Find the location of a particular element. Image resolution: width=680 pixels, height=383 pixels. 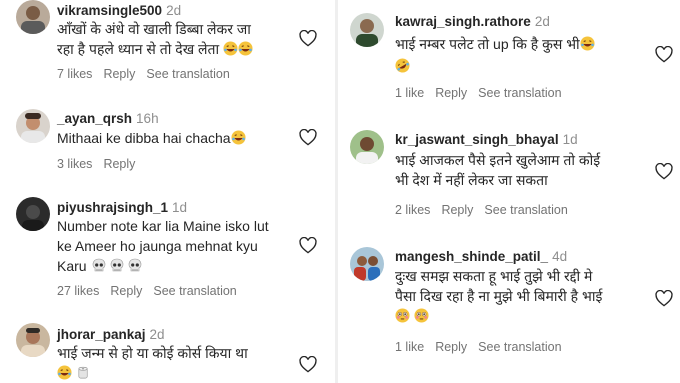

comment-header: kr_jaswant_singh_bhayal 1d is located at coordinates (486, 139).